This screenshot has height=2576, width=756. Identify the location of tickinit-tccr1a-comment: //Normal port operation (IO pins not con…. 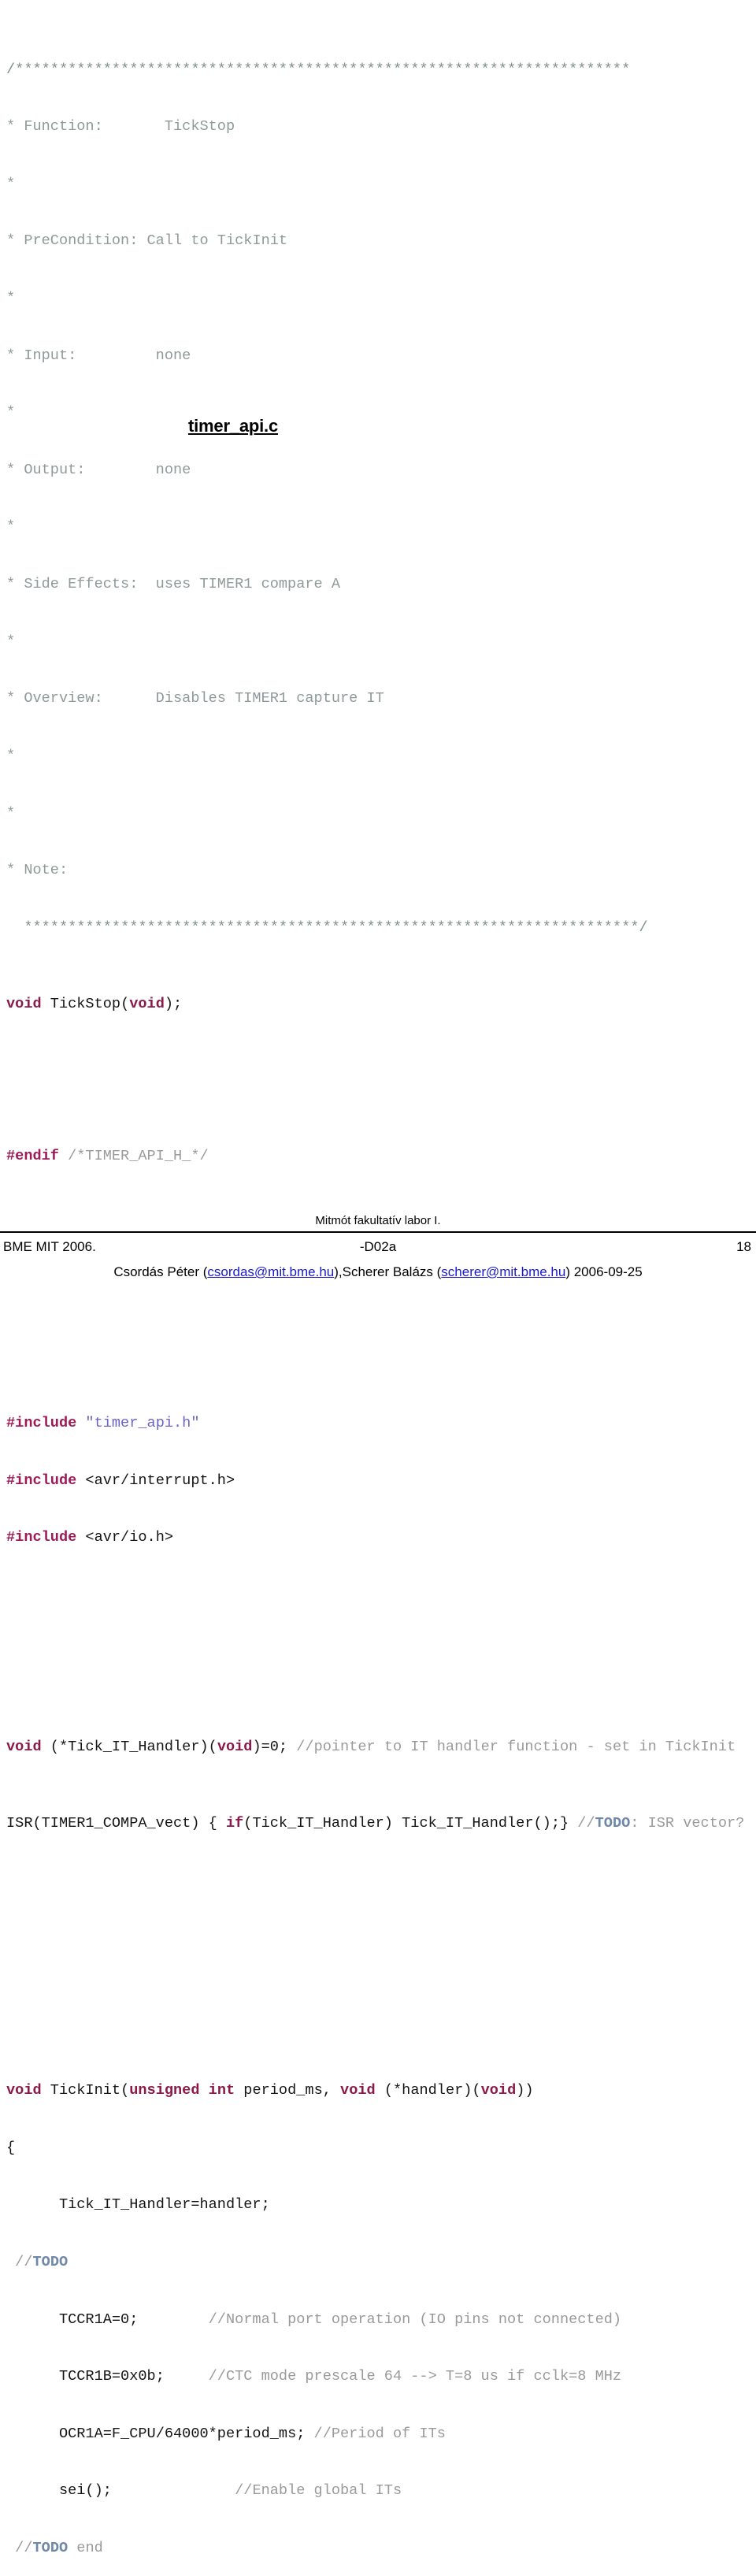
(415, 2319).